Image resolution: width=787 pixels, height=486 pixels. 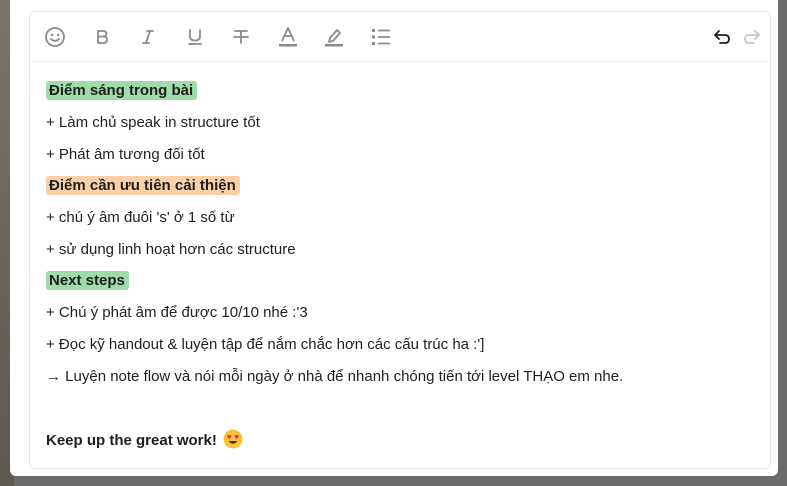 I want to click on text-color-button, so click(x=288, y=37).